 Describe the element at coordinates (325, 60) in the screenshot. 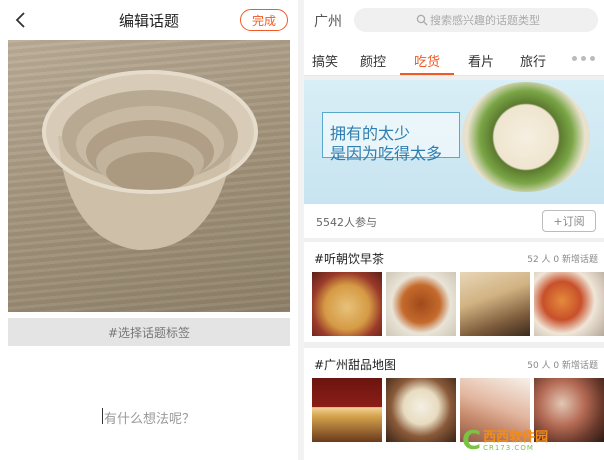

I see `tab-funny: 搞笑` at that location.